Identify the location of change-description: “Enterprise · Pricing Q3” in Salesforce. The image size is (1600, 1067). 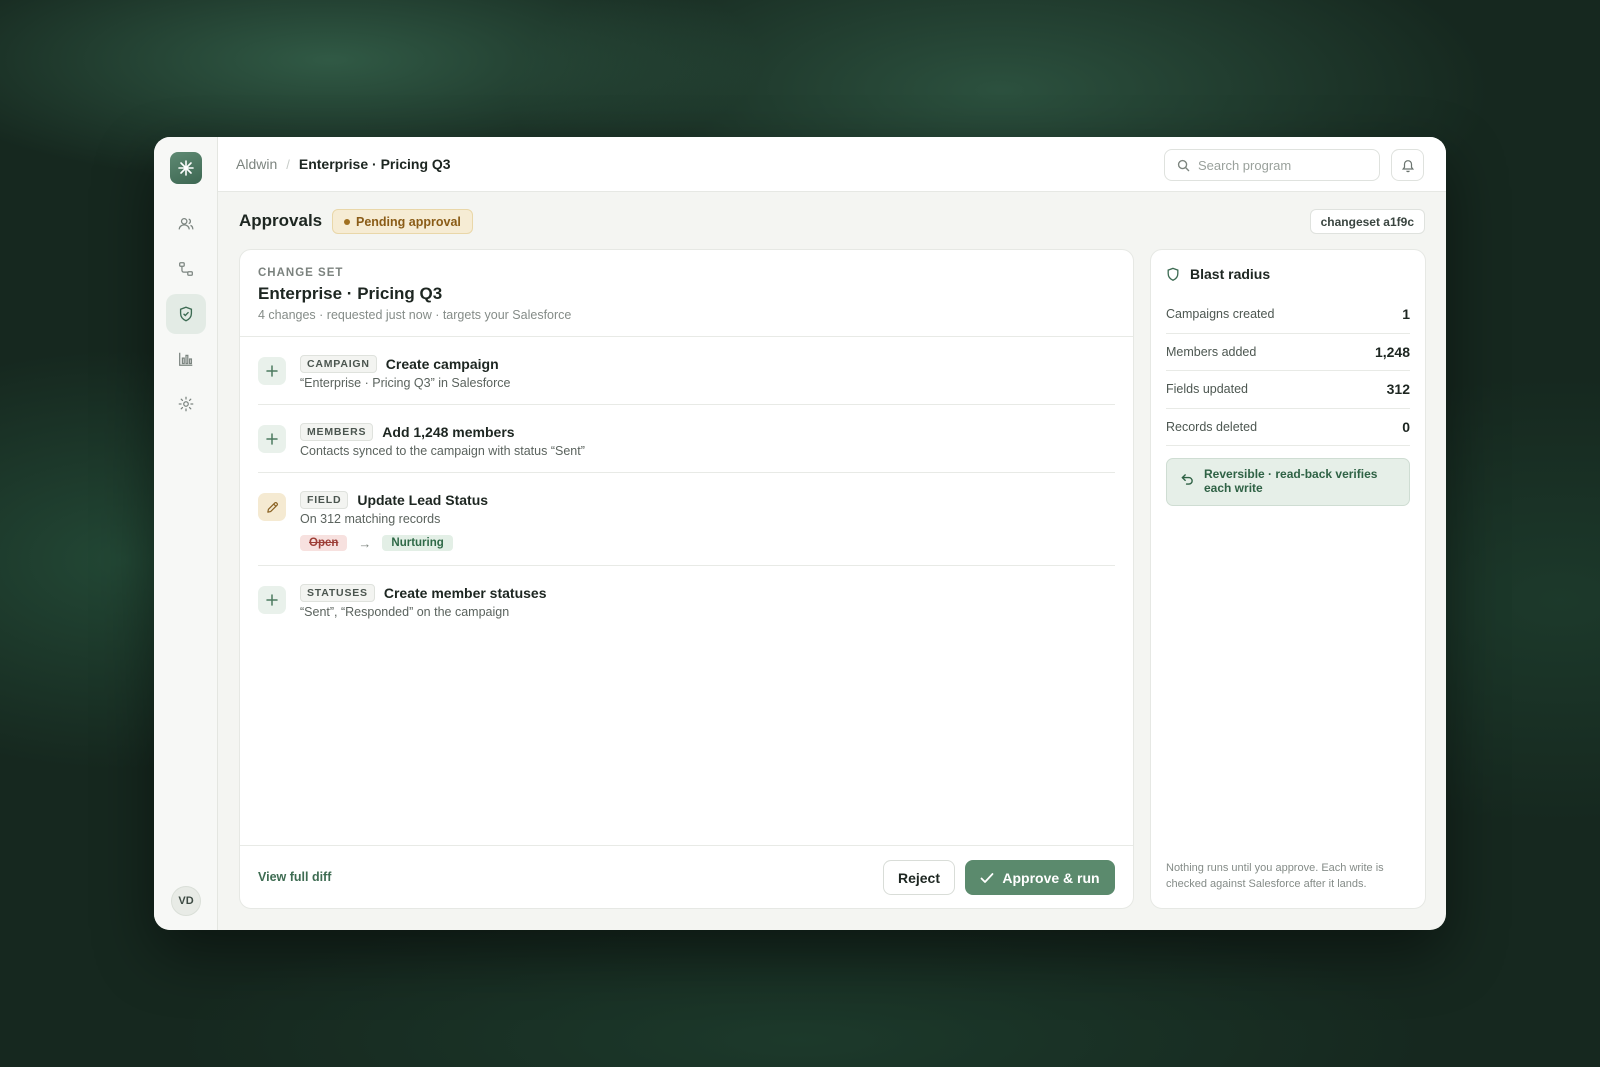
(405, 383).